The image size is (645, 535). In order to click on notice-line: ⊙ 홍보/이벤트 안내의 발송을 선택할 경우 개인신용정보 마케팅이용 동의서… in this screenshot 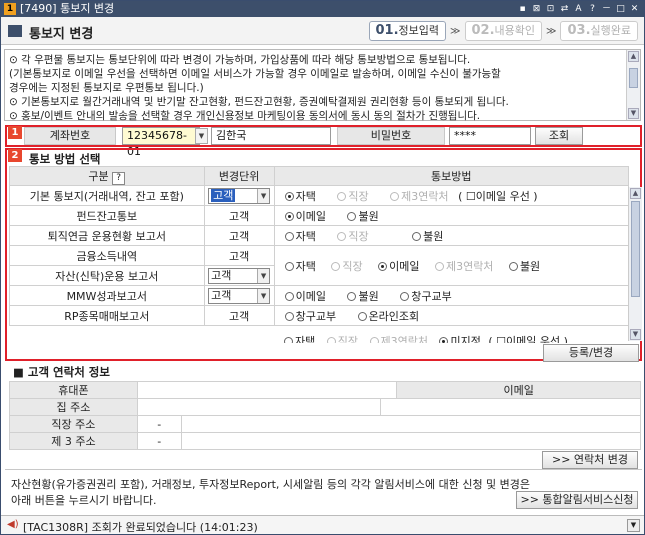, I will do `click(245, 116)`.